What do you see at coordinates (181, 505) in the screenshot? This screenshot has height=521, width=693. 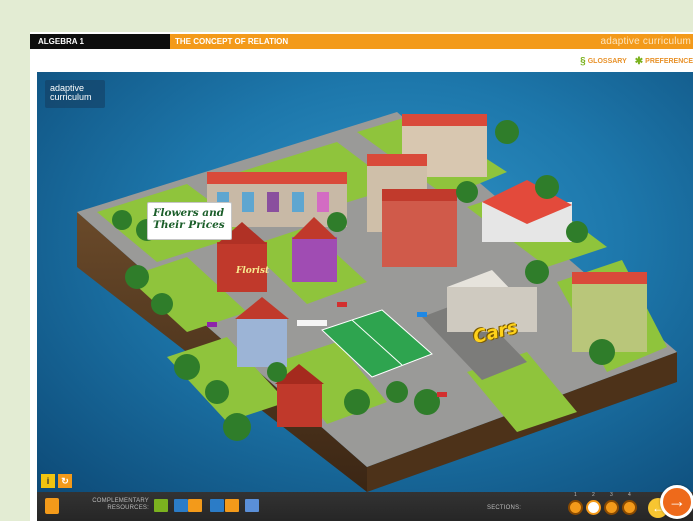 I see `document-icon` at bounding box center [181, 505].